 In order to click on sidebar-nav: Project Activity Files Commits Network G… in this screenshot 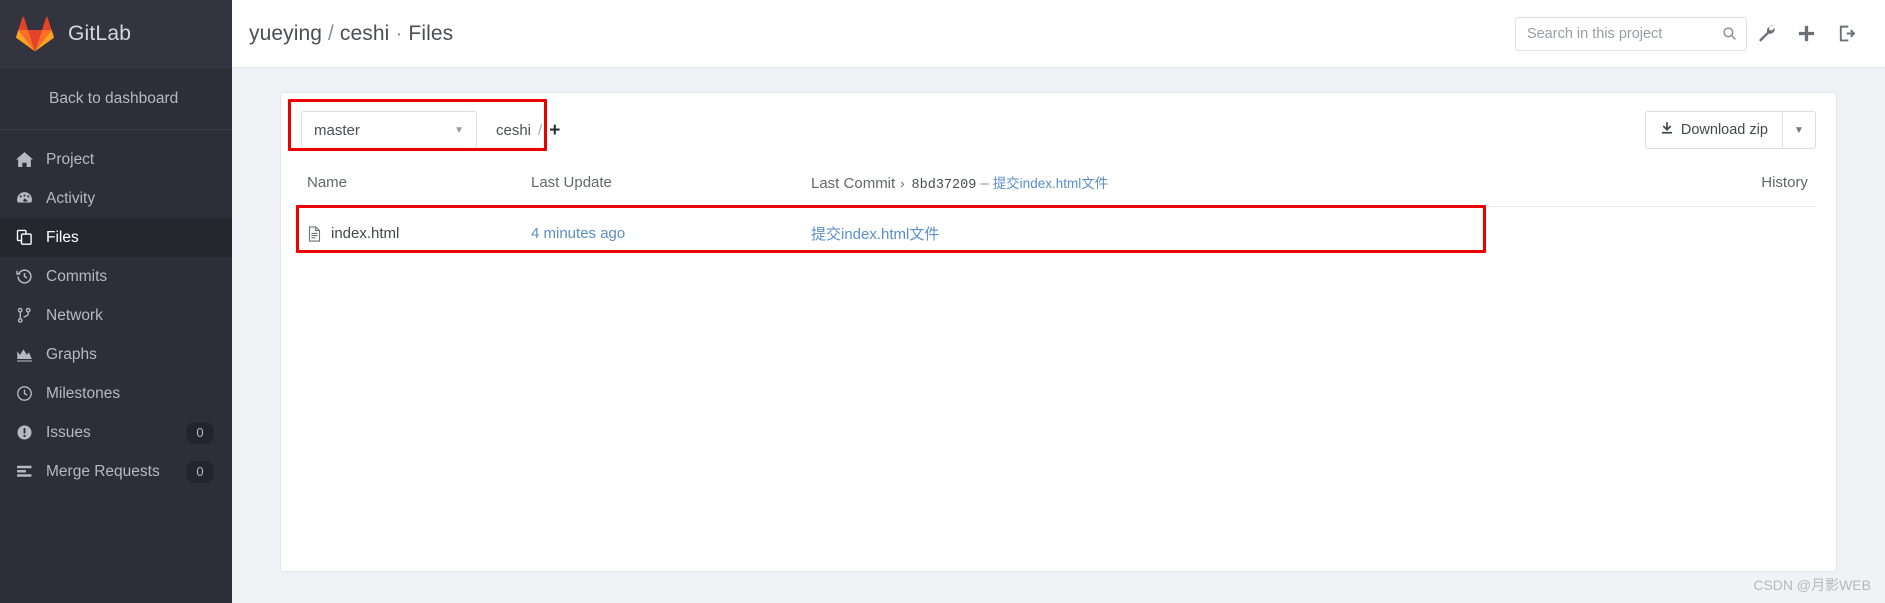, I will do `click(116, 310)`.